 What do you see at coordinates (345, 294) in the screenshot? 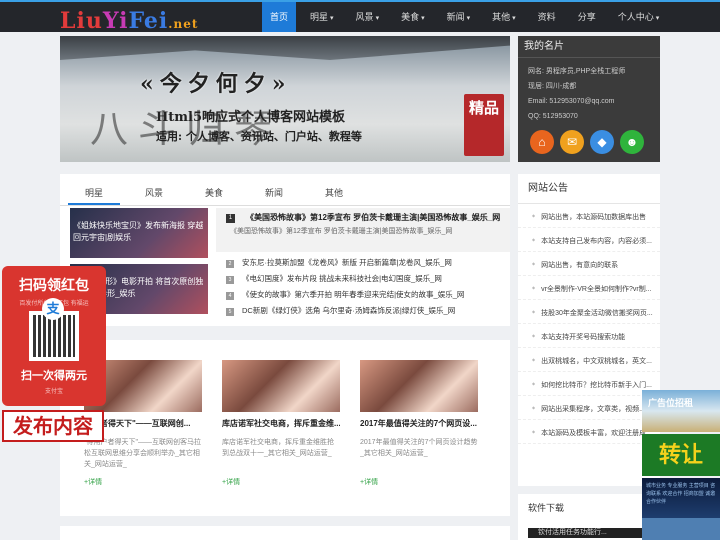
I see `list-item: 4 《使女的故事》第六季开拍 明年春季迎来完结|使女的故事_娱乐_网` at bounding box center [345, 294].